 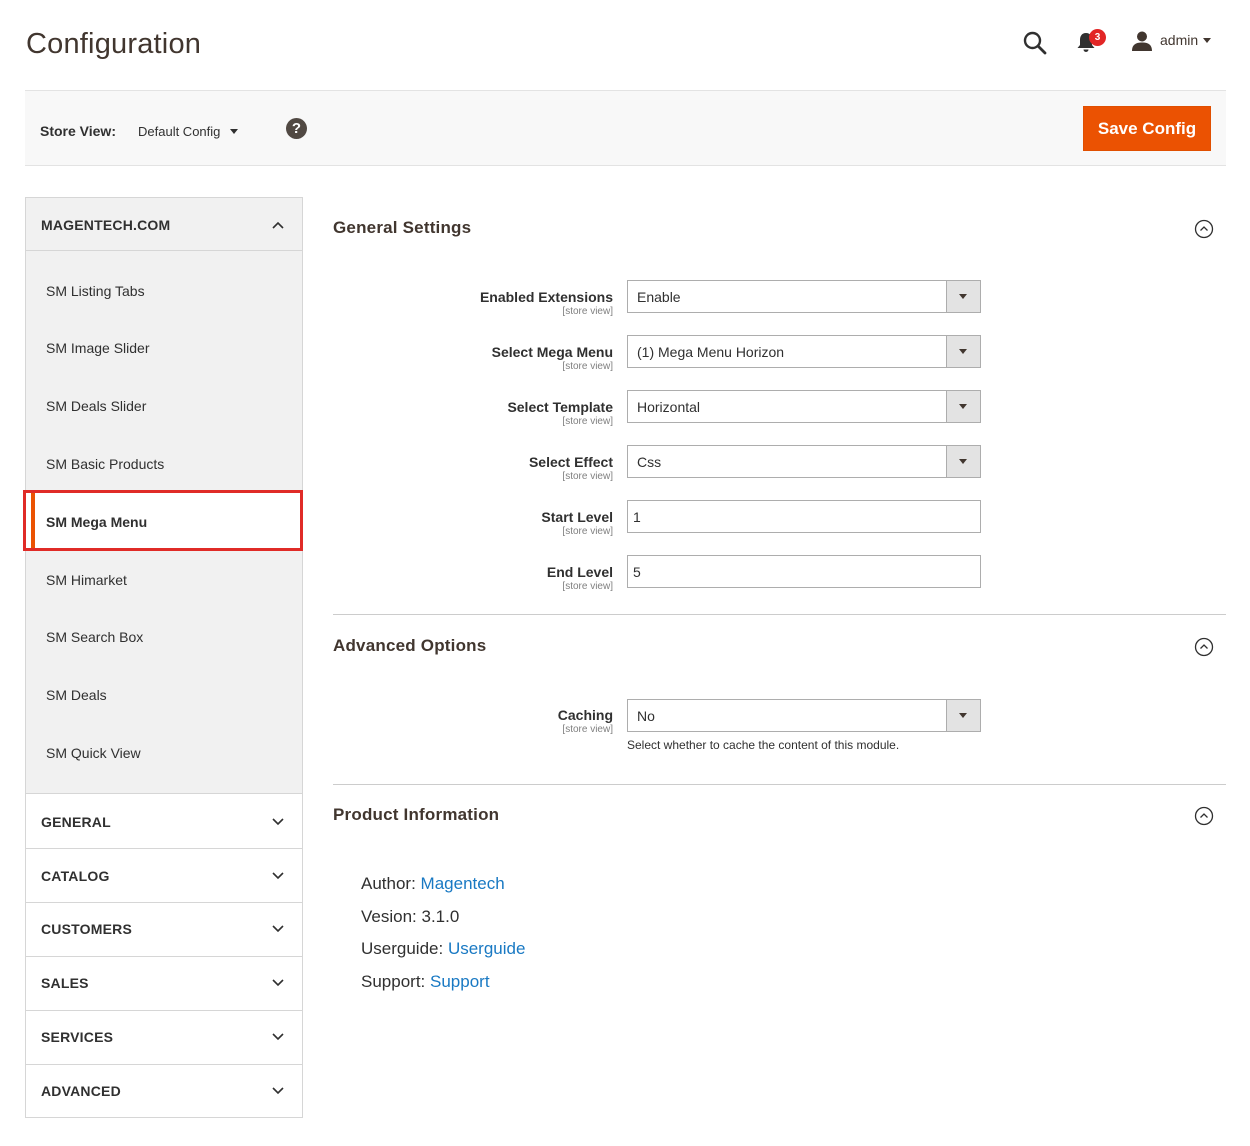 I want to click on version-label: Vesion:, so click(x=389, y=916).